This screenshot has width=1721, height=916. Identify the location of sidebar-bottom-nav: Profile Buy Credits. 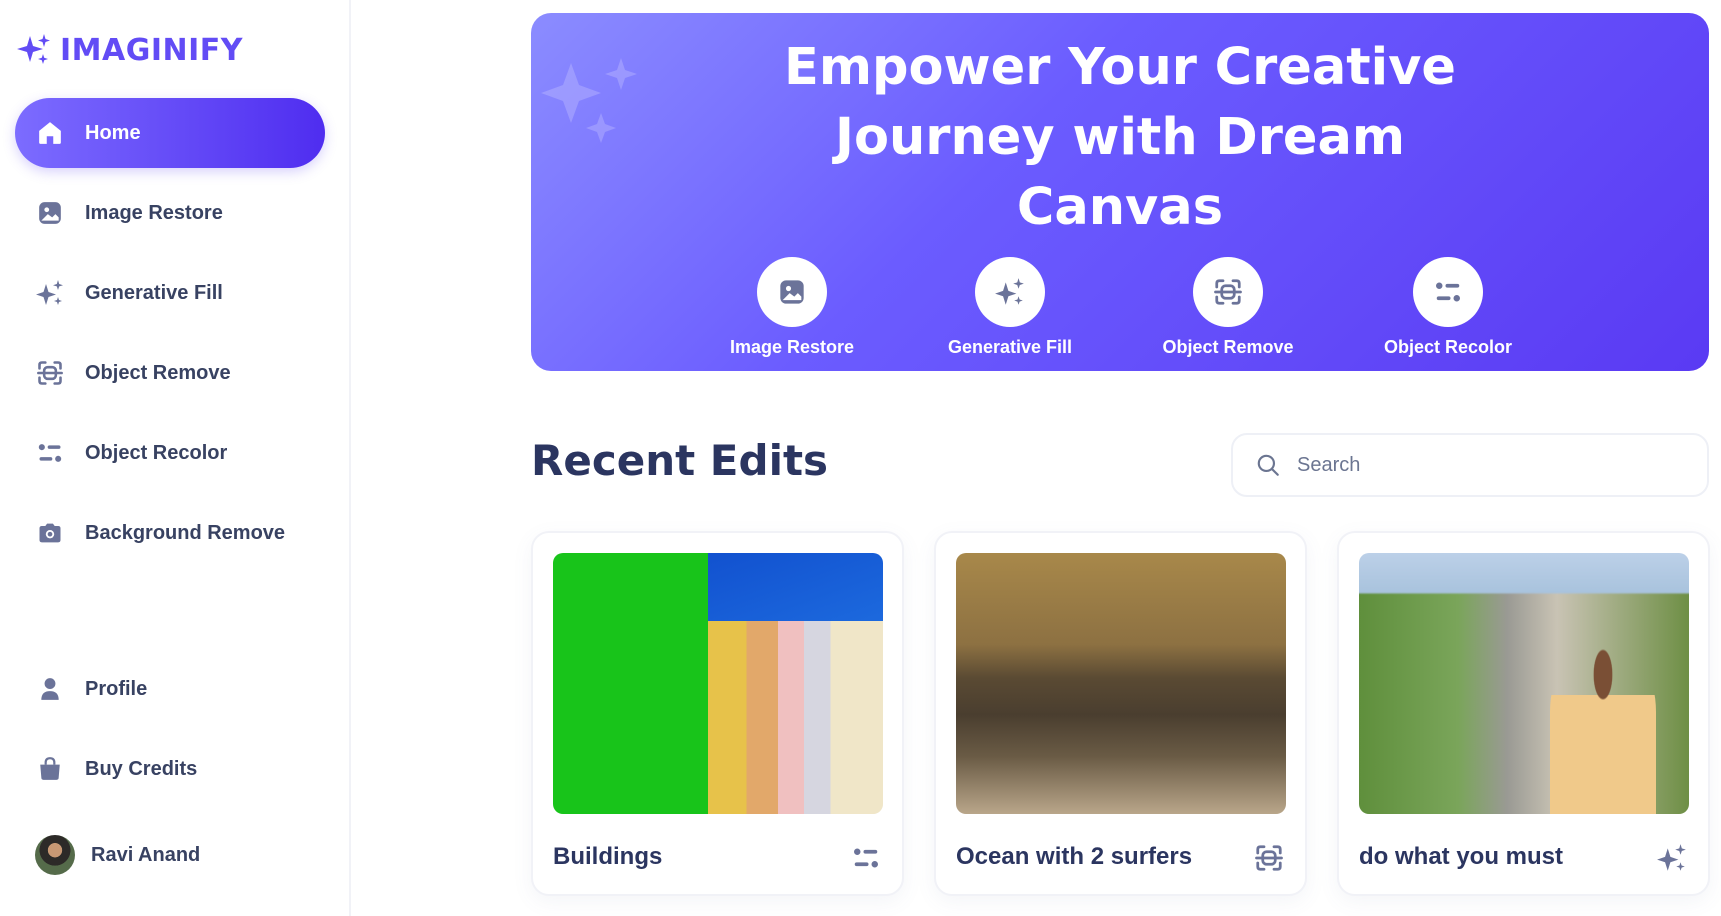
(170, 734).